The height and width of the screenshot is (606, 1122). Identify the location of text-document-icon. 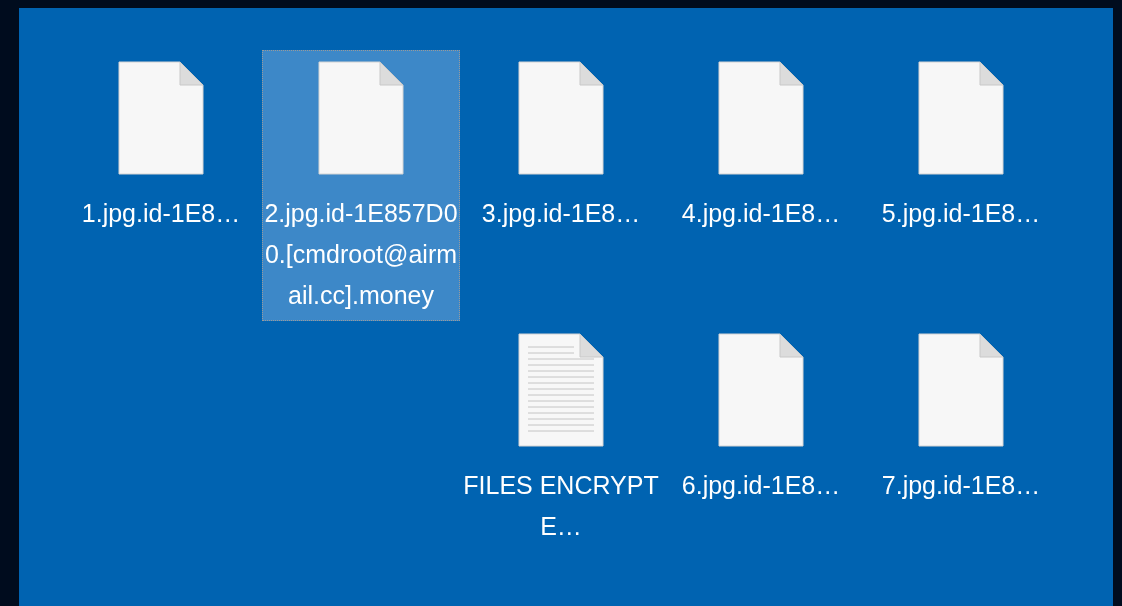
(561, 390).